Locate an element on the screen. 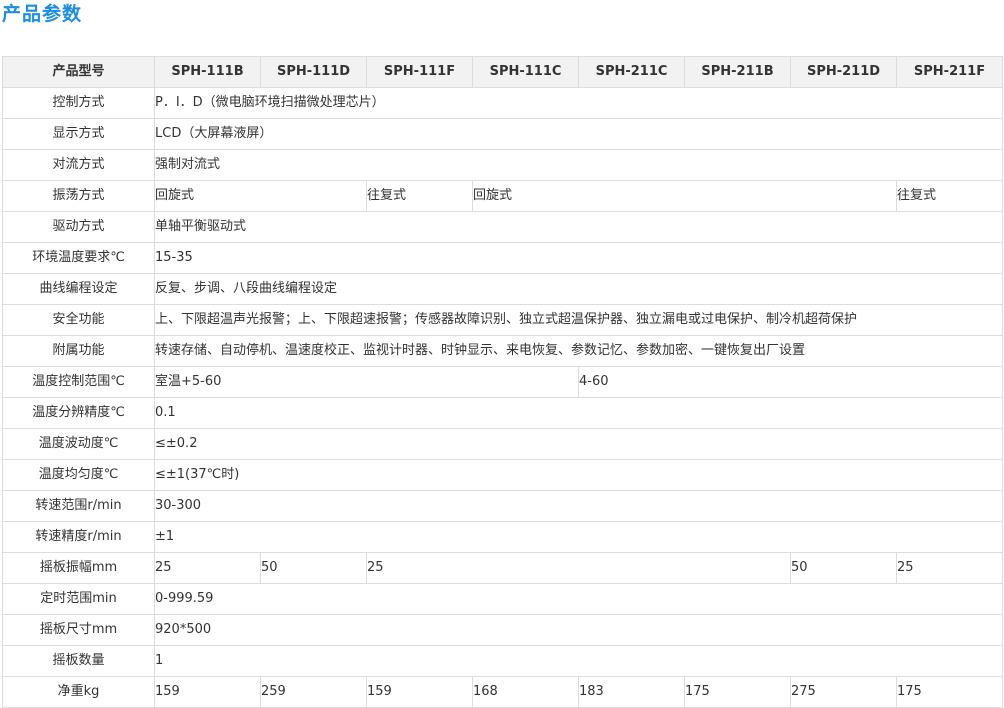 The height and width of the screenshot is (708, 1004). table-row: 显示方式 LCD（大屏幕液屏） is located at coordinates (502, 134).